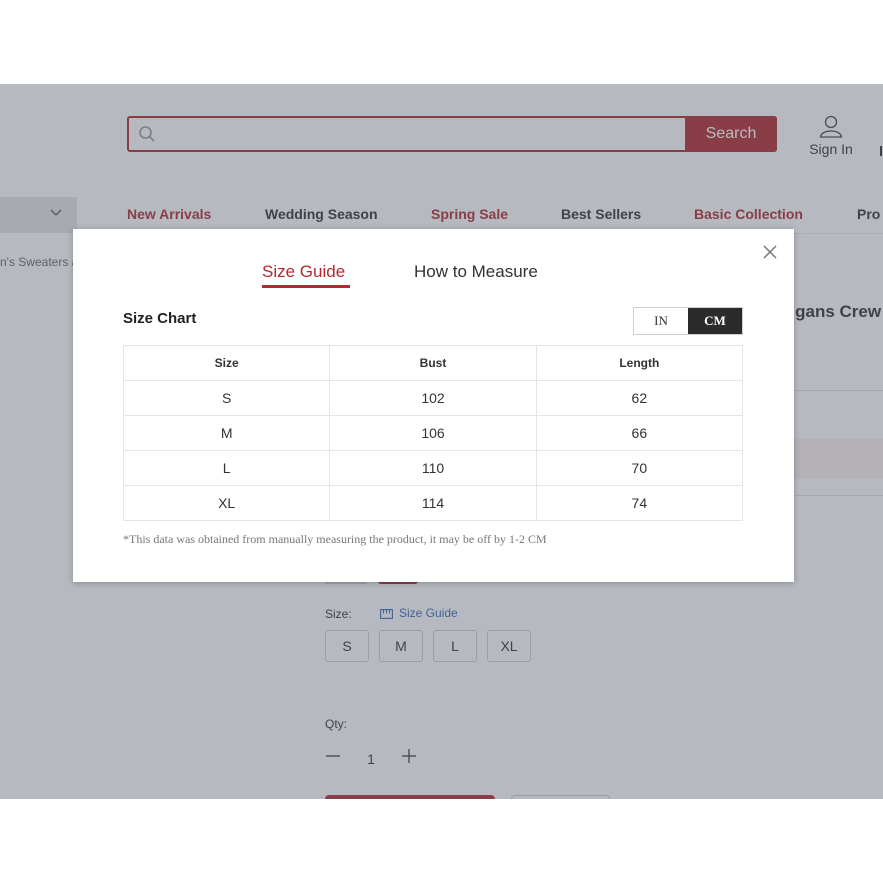  I want to click on unit-toggle: IN CM, so click(688, 321).